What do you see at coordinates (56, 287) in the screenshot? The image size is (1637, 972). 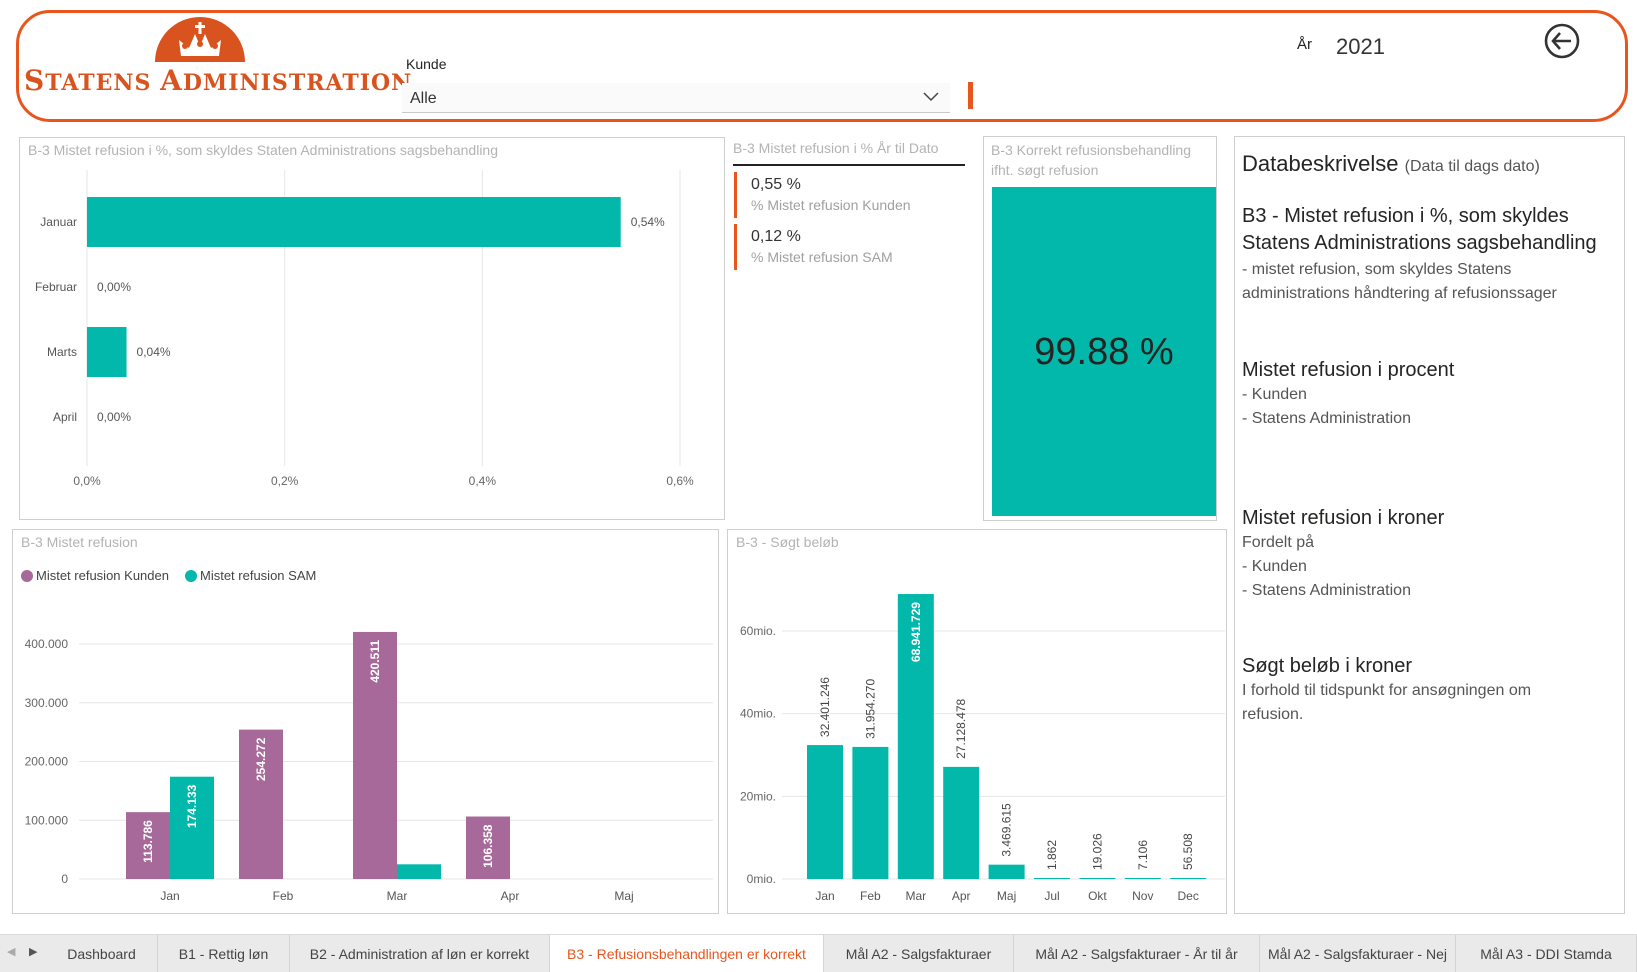 I see `y-category-label: Februar` at bounding box center [56, 287].